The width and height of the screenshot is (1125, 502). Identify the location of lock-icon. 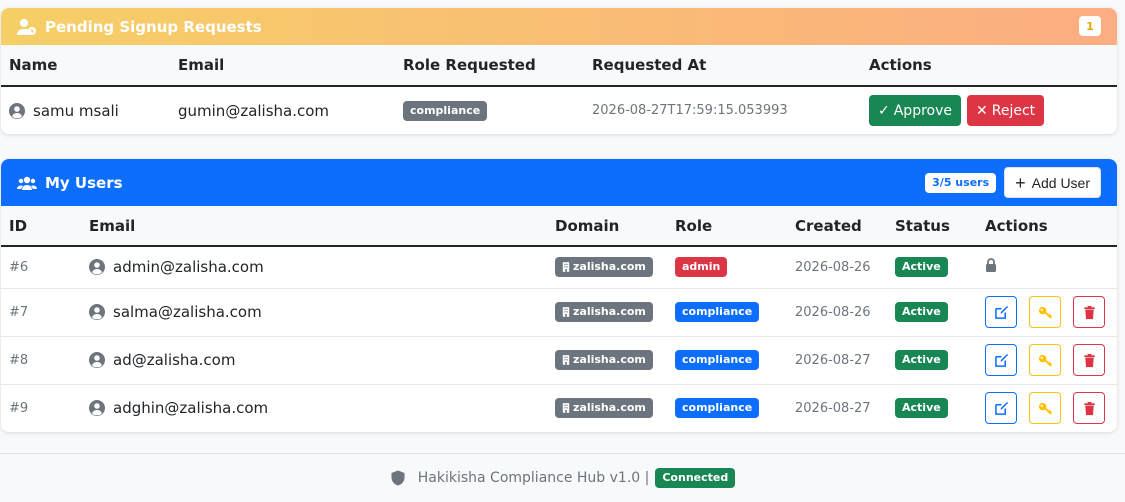
(991, 265).